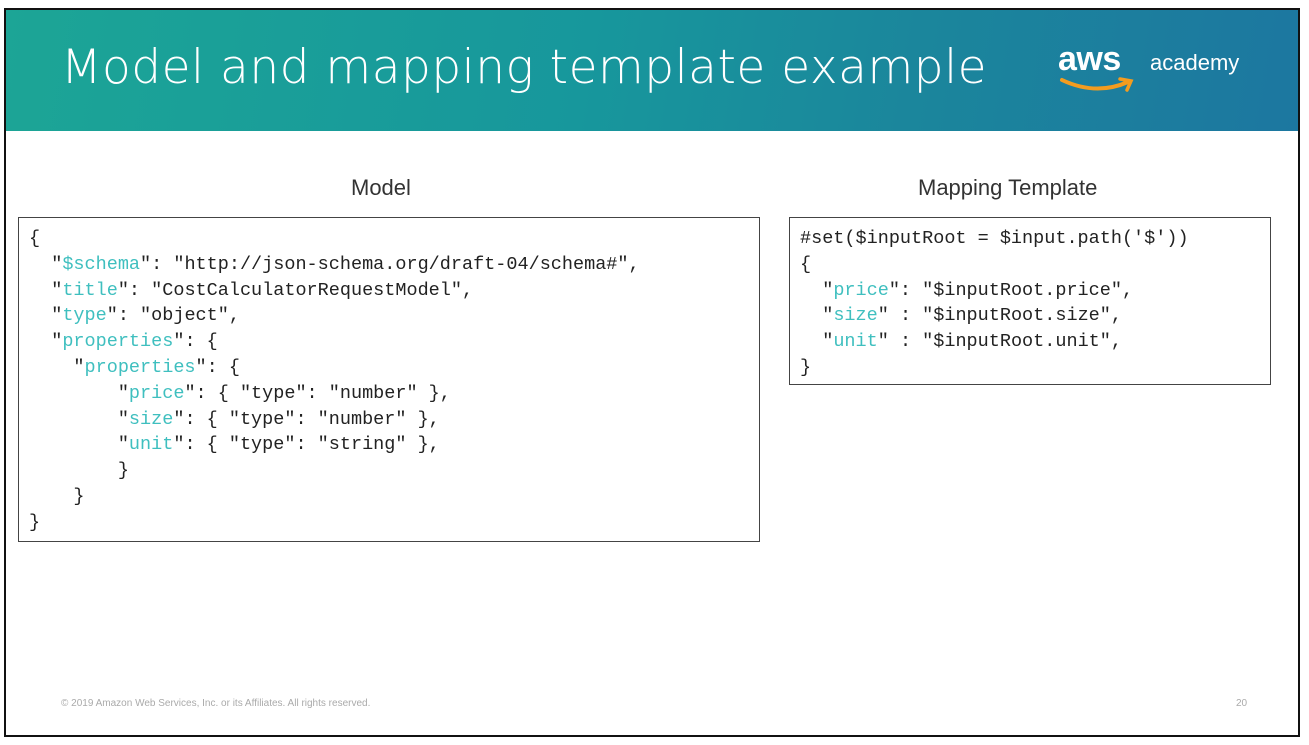 This screenshot has width=1309, height=745. Describe the element at coordinates (1242, 703) in the screenshot. I see `page-number: 20` at that location.